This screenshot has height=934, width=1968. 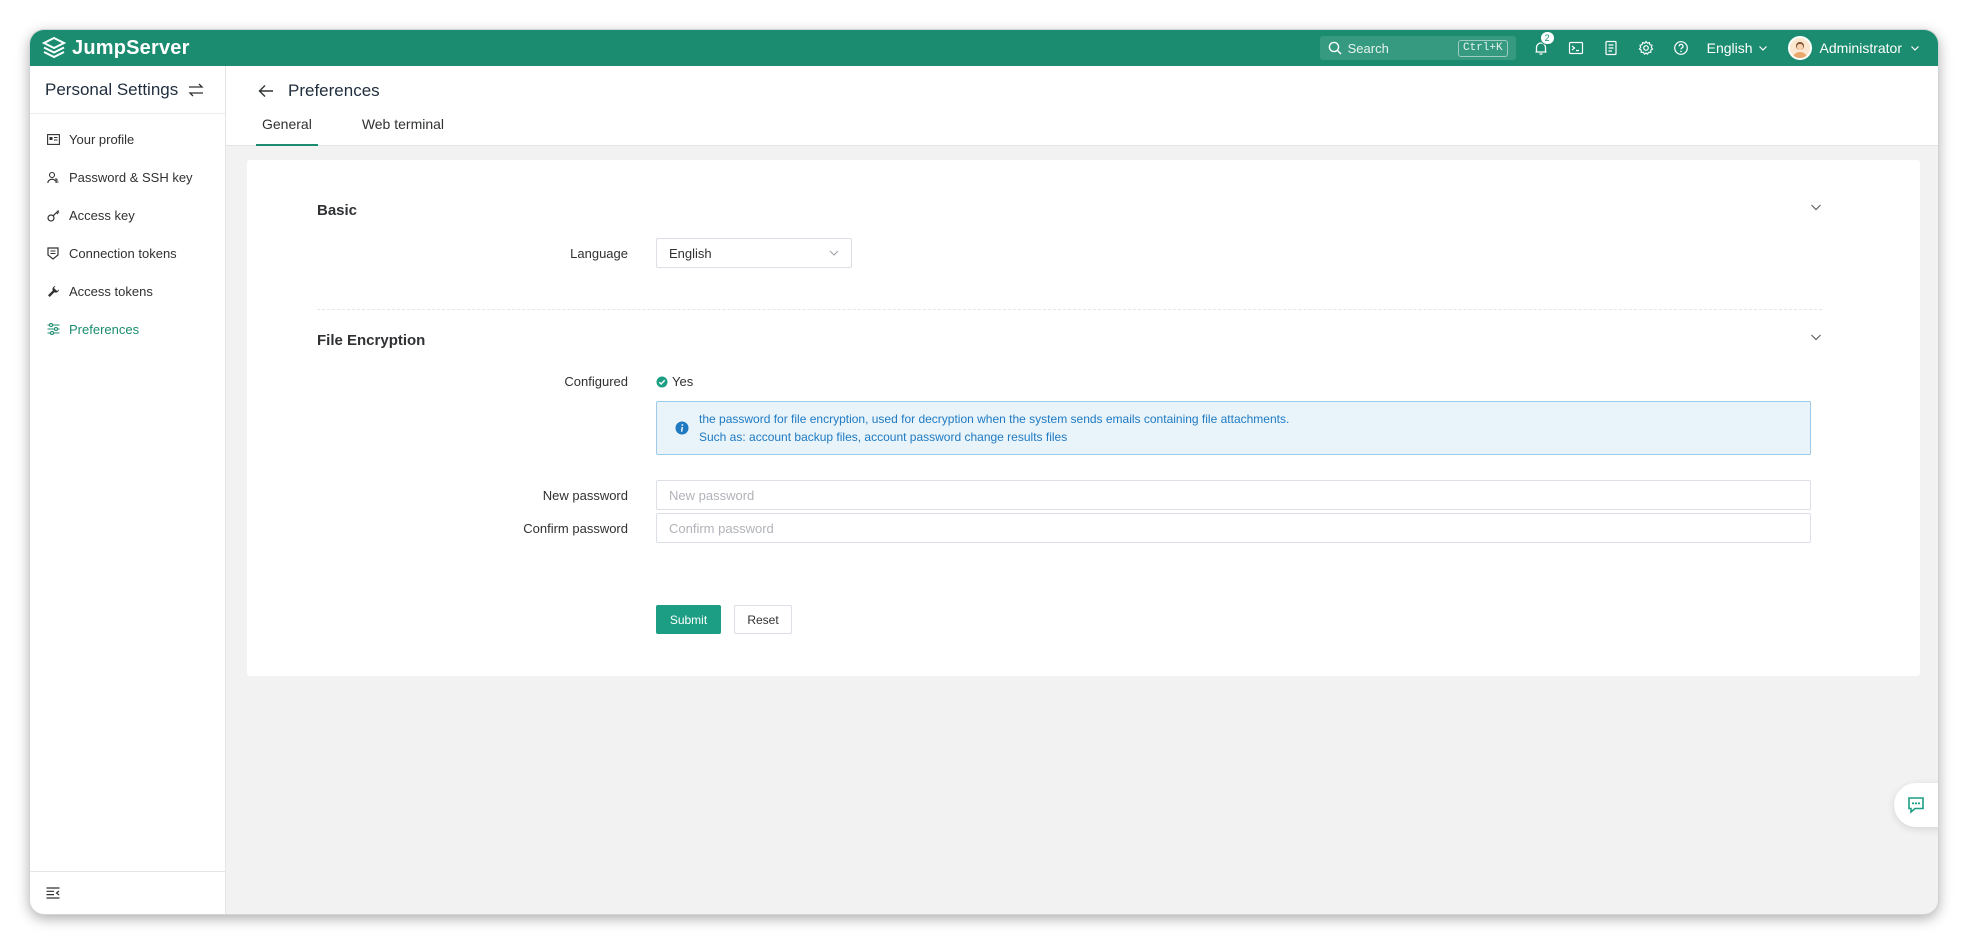 What do you see at coordinates (1729, 48) in the screenshot?
I see `language-label: English` at bounding box center [1729, 48].